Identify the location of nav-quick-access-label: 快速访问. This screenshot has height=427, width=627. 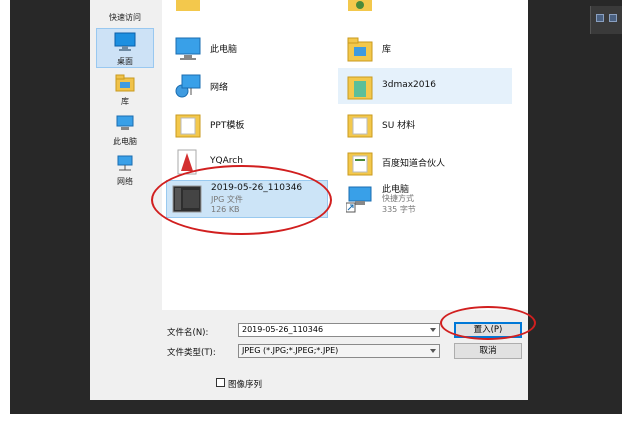
(125, 17).